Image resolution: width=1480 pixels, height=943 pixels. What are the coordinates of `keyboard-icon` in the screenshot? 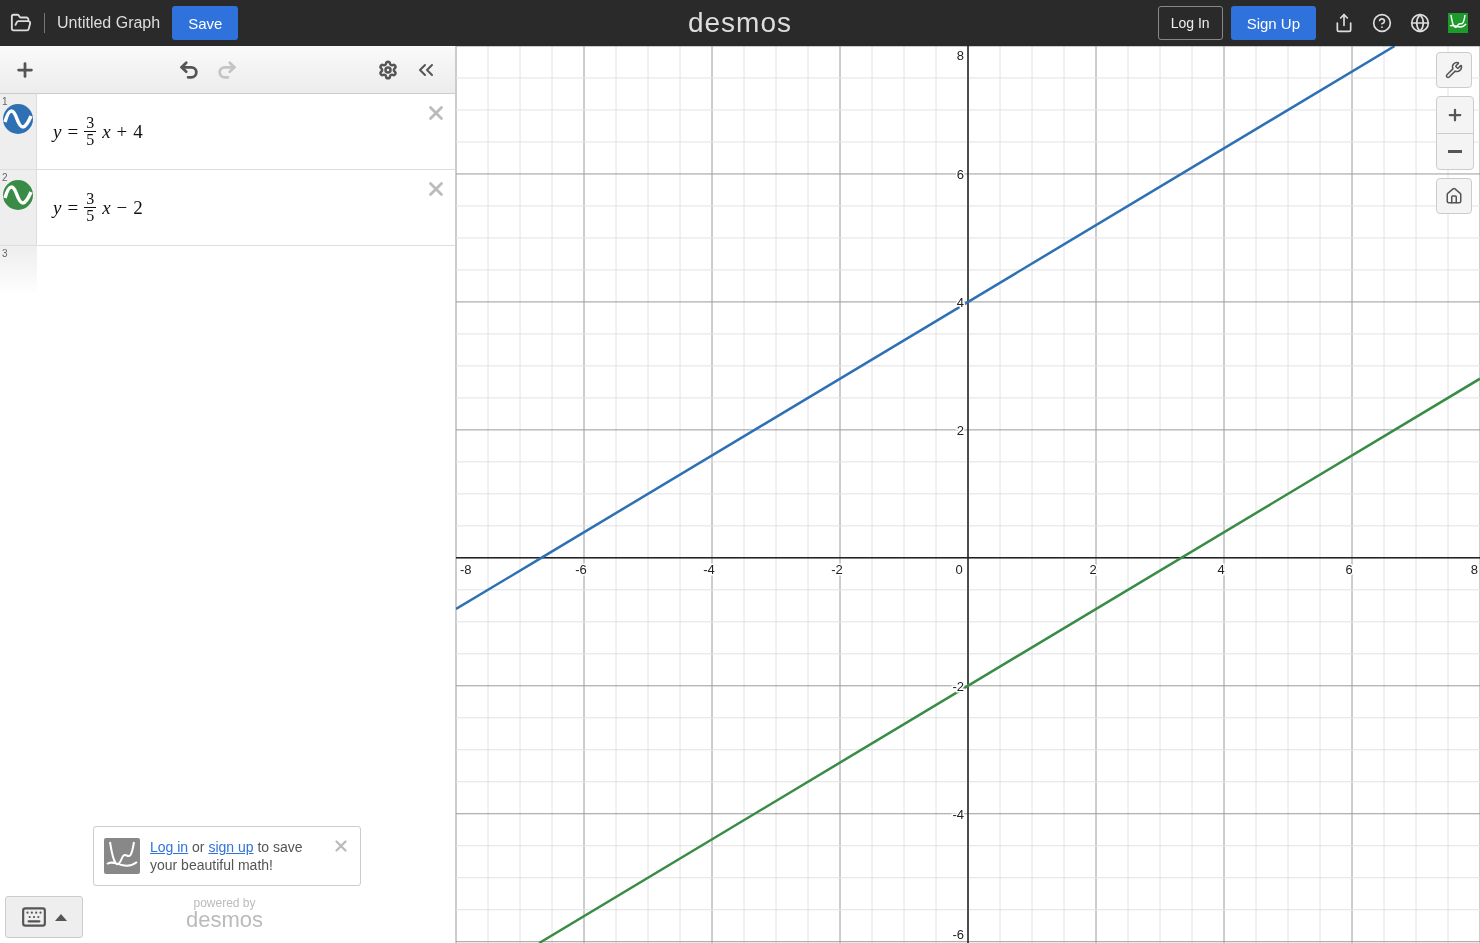 It's located at (34, 917).